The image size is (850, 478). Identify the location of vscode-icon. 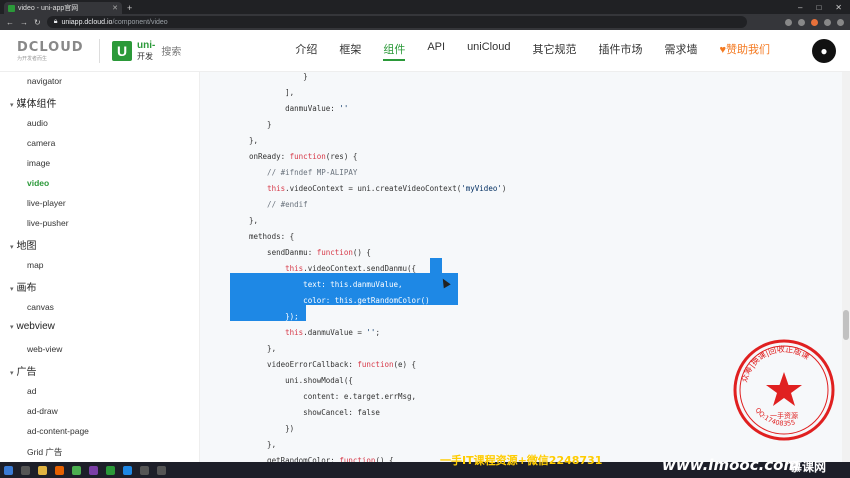
(127, 470).